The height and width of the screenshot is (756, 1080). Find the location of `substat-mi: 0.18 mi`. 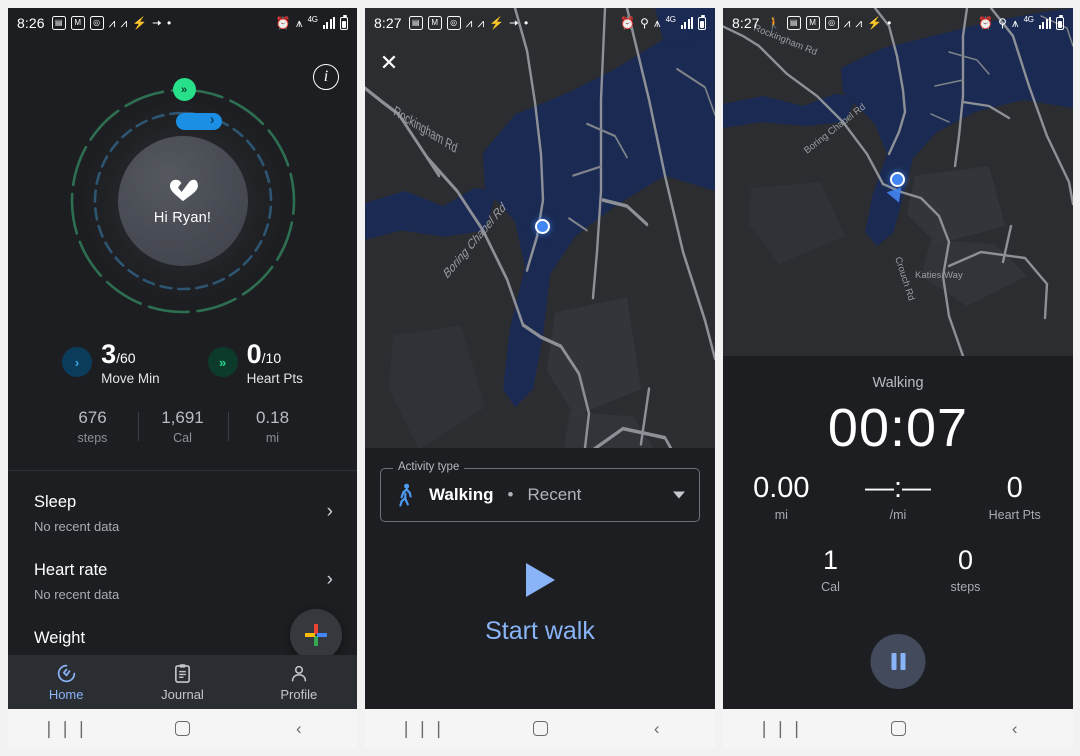

substat-mi: 0.18 mi is located at coordinates (272, 426).